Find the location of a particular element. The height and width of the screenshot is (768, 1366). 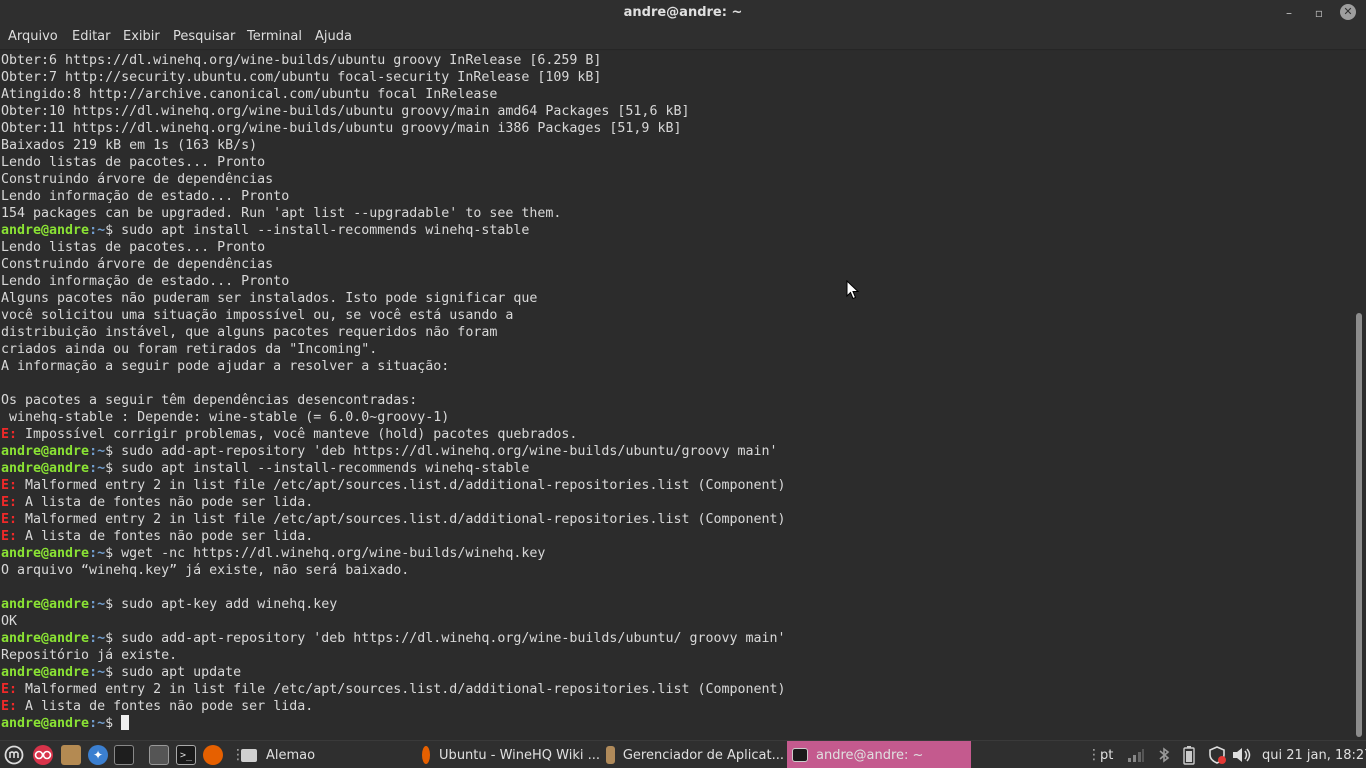

volume-indicator is located at coordinates (1242, 755).